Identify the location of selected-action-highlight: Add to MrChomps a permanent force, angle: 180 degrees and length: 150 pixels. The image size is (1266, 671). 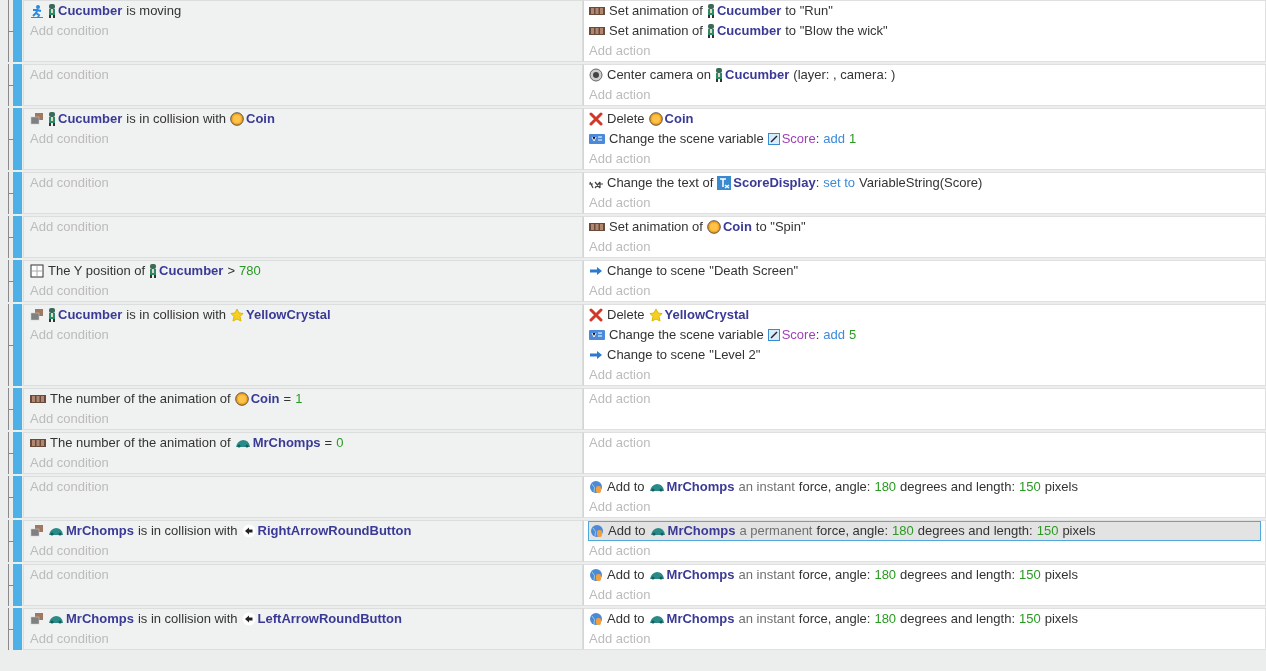
(924, 531).